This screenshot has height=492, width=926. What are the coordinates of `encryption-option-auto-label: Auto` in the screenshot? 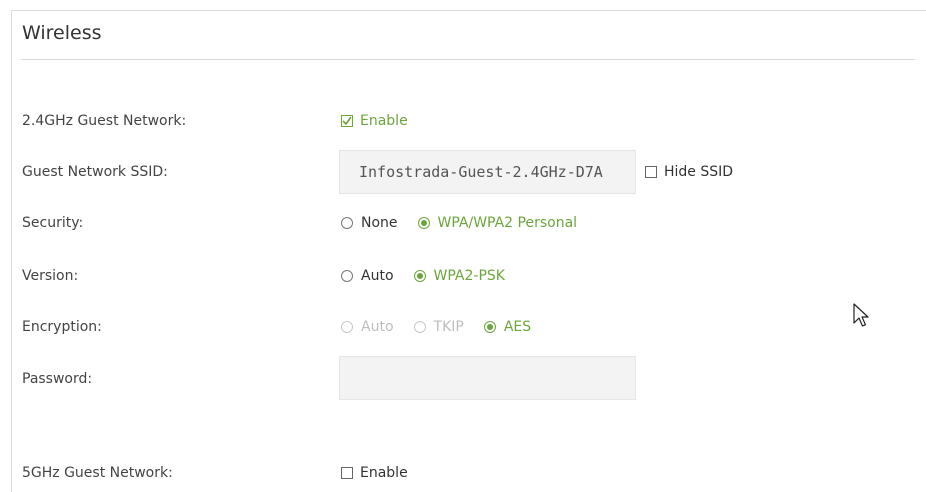 It's located at (377, 327).